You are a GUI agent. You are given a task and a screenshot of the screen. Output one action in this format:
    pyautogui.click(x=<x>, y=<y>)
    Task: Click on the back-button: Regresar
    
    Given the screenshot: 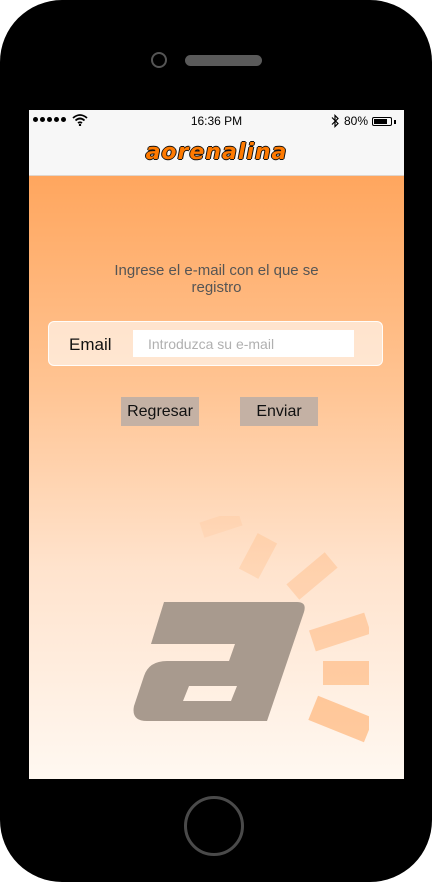 What is the action you would take?
    pyautogui.click(x=160, y=411)
    